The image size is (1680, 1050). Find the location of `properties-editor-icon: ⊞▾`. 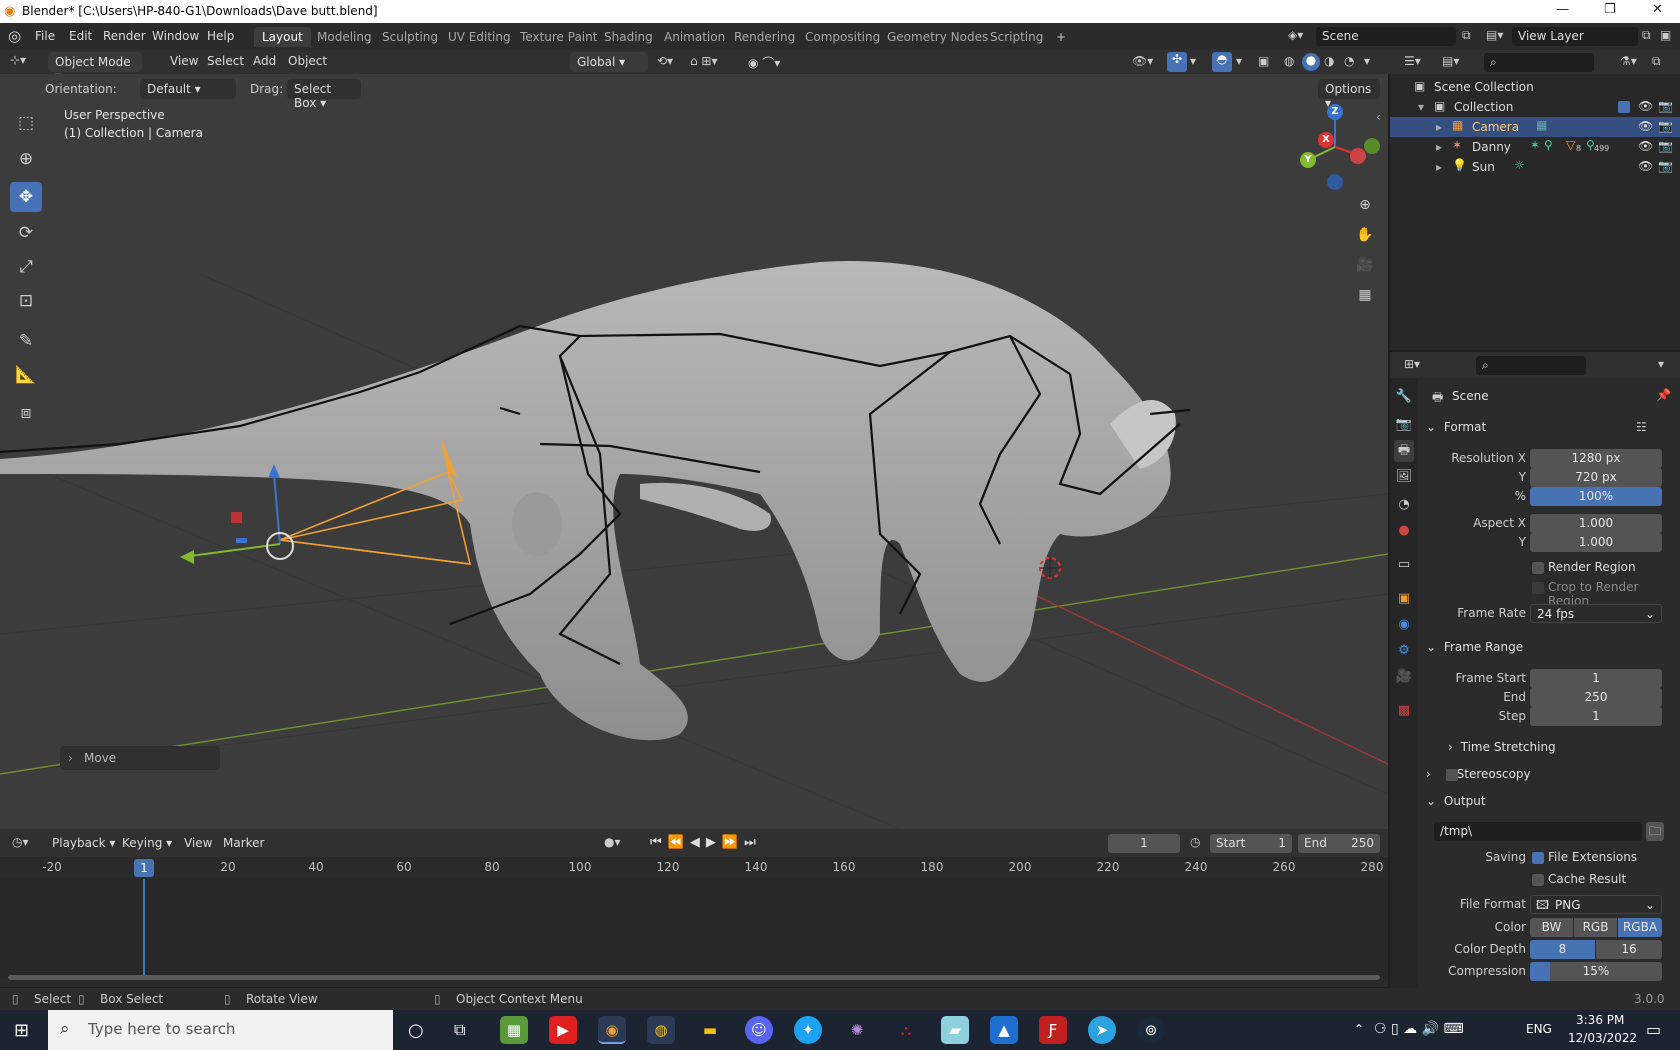

properties-editor-icon: ⊞▾ is located at coordinates (1412, 364).